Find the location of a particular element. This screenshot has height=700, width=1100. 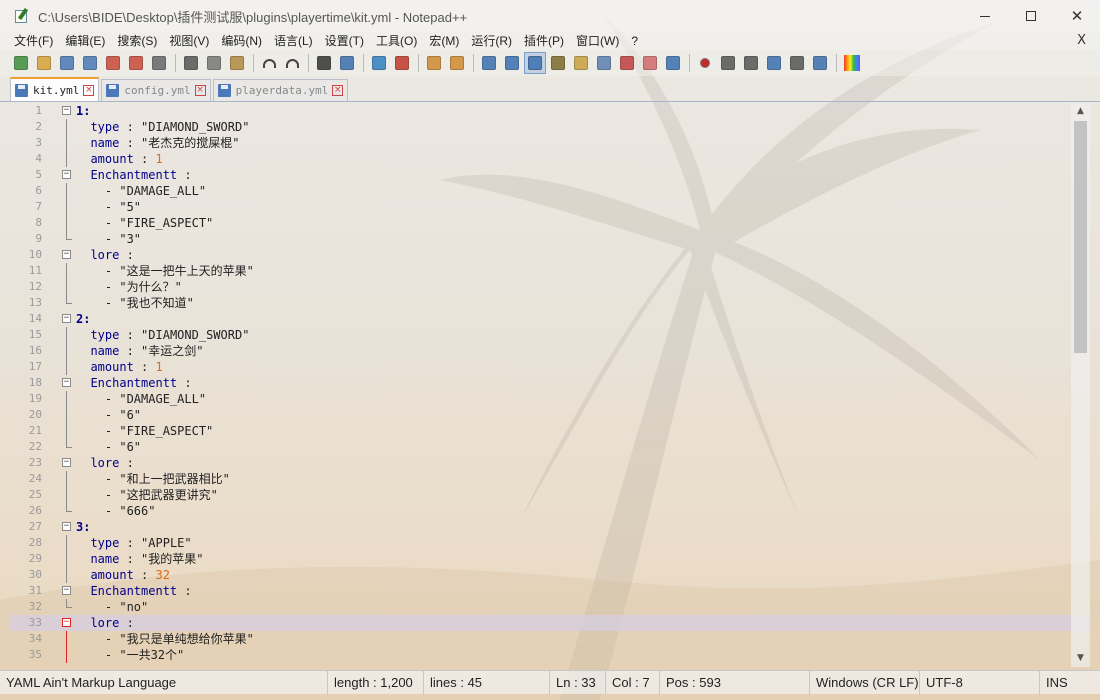

save-macro-button is located at coordinates (797, 63).